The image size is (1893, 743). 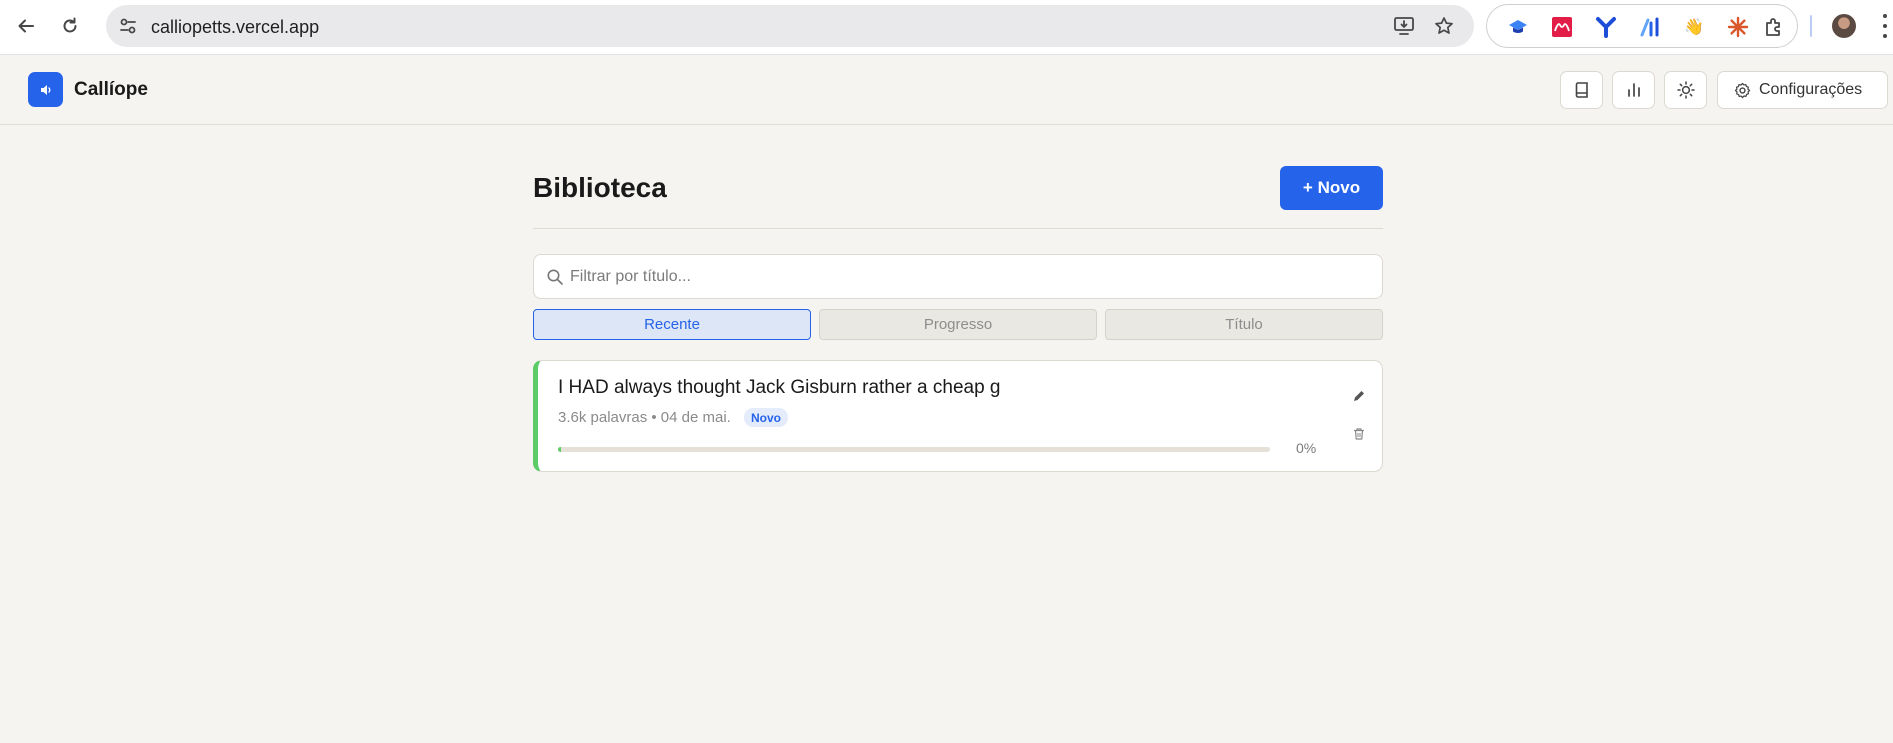 I want to click on page-title: Biblioteca, so click(x=600, y=187).